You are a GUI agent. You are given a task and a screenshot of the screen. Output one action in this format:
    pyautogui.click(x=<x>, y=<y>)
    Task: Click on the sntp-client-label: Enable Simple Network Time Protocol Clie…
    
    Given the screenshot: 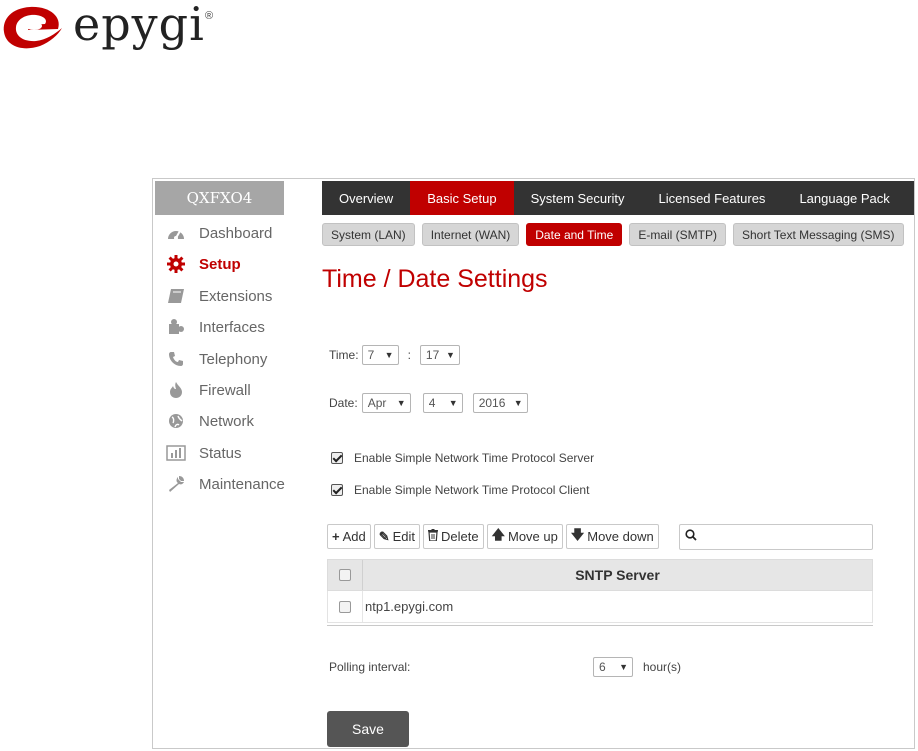 What is the action you would take?
    pyautogui.click(x=472, y=490)
    